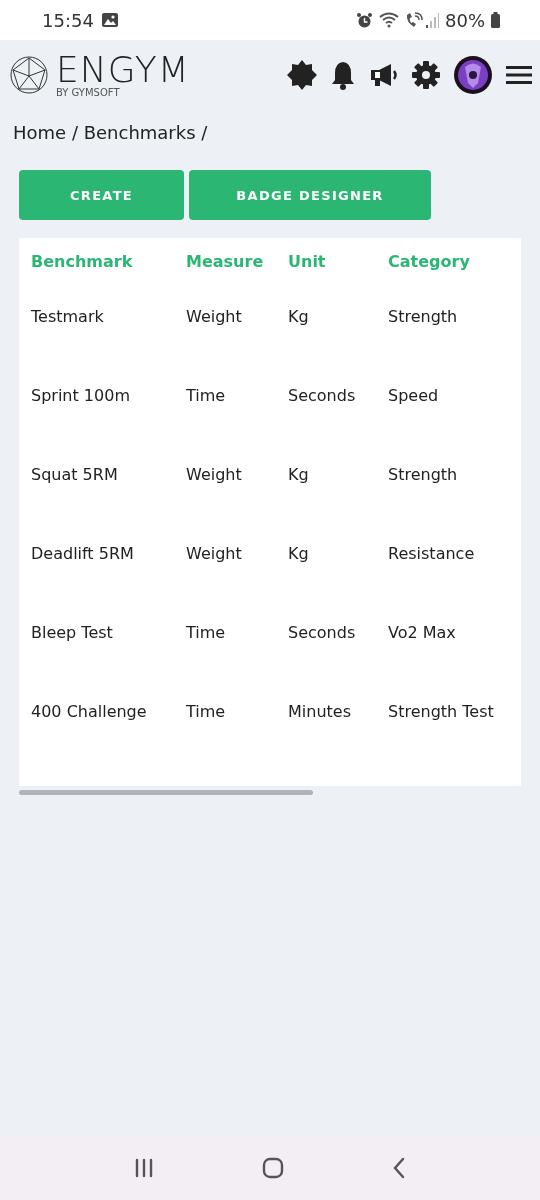 This screenshot has height=1200, width=540. What do you see at coordinates (384, 75) in the screenshot?
I see `megaphone-icon` at bounding box center [384, 75].